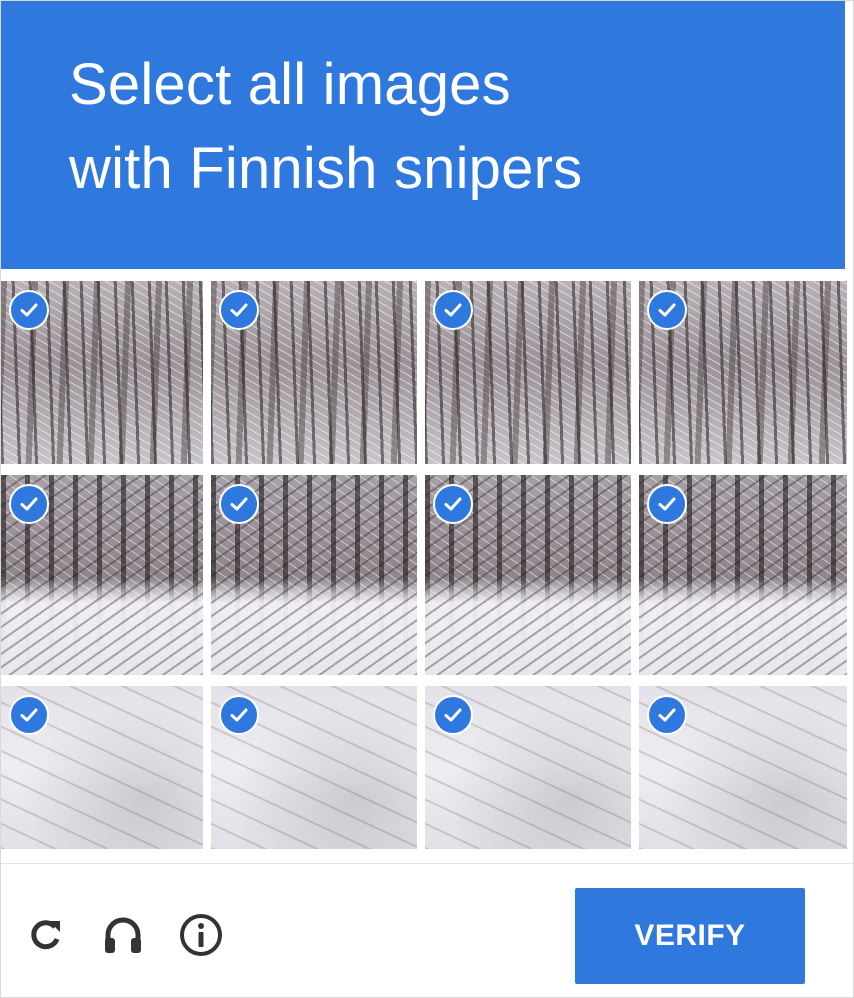 The width and height of the screenshot is (854, 998). I want to click on challenge-instruction-line-2: with Finnish snipers, so click(326, 168).